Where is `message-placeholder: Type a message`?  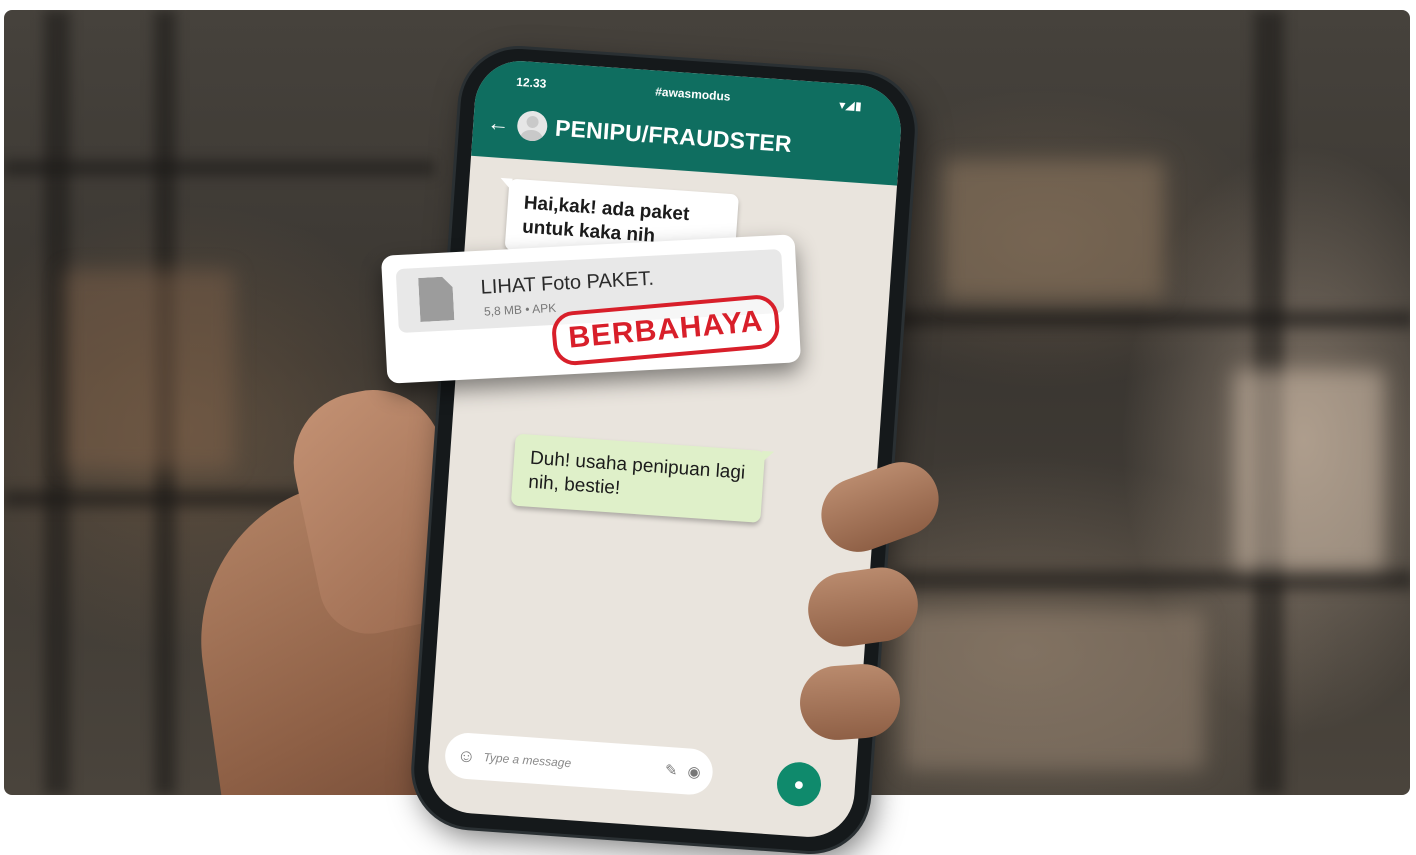 message-placeholder: Type a message is located at coordinates (527, 760).